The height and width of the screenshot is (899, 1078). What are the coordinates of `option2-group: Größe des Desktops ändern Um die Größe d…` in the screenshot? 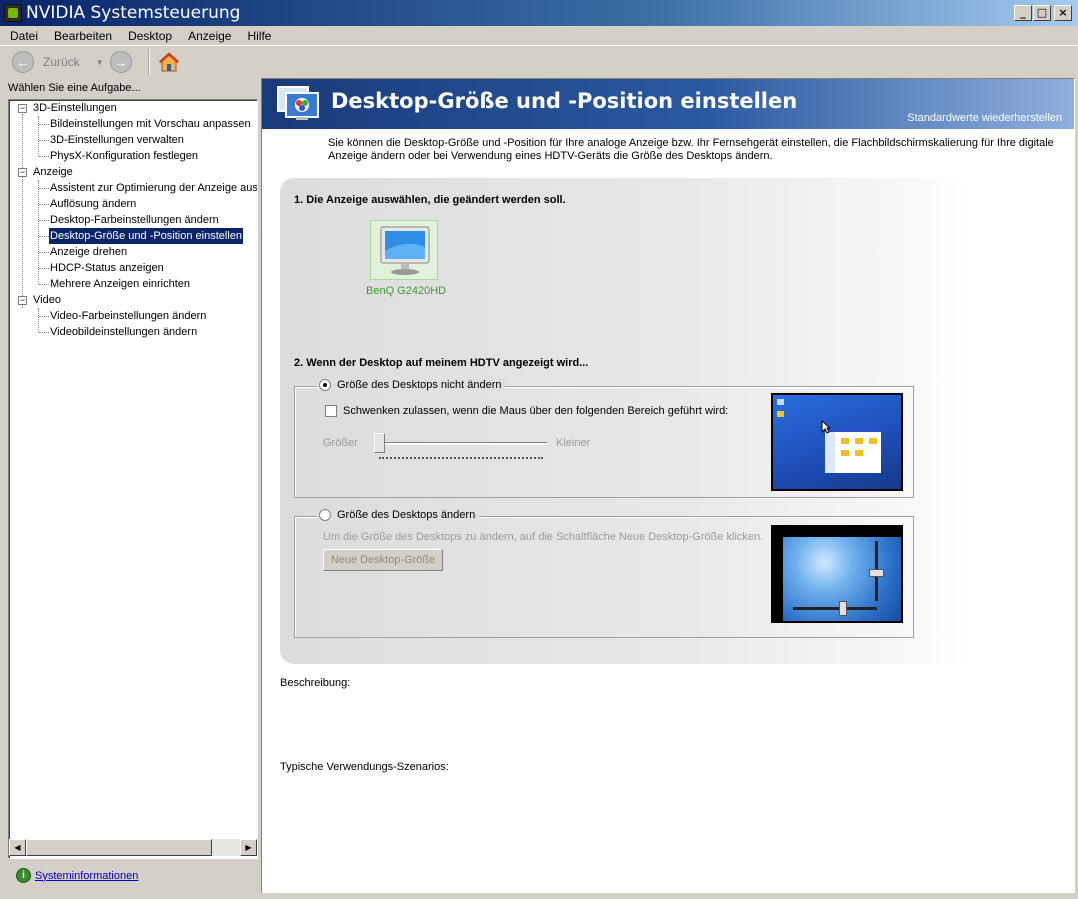 It's located at (604, 573).